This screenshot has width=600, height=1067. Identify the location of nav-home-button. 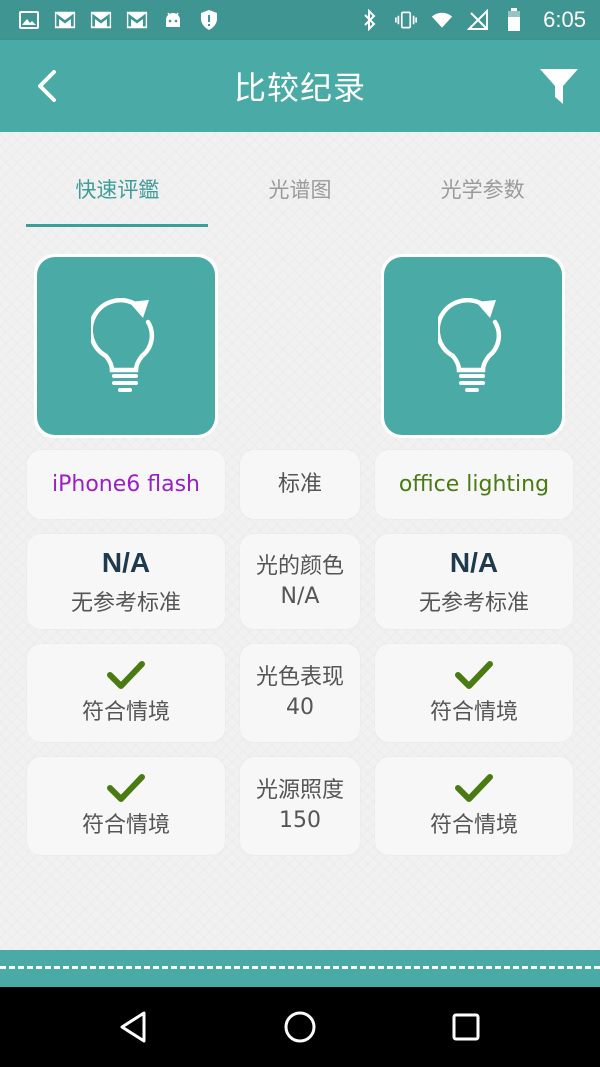
(300, 1027).